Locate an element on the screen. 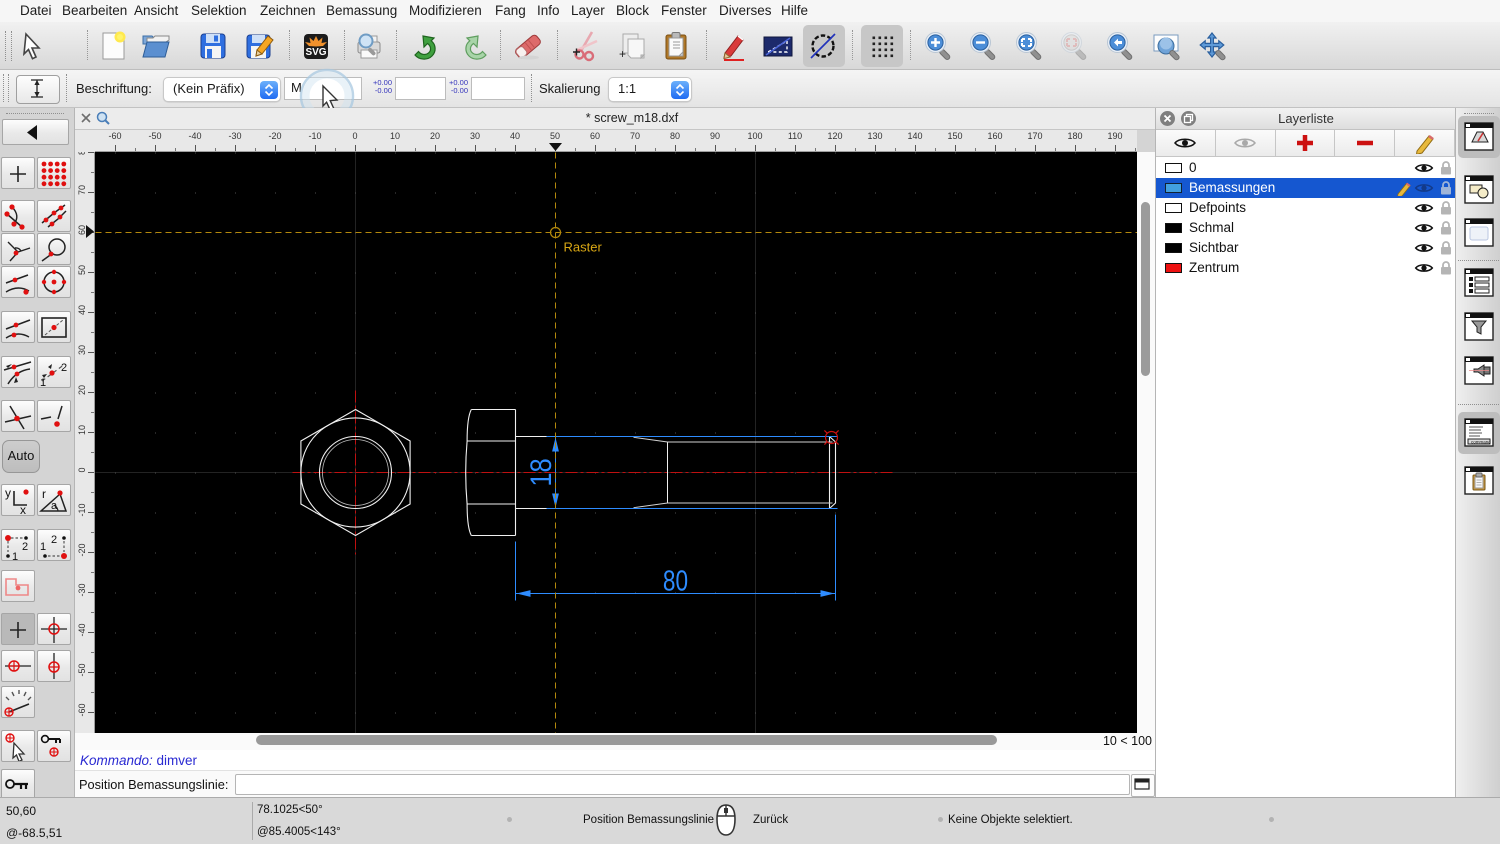 This screenshot has width=1500, height=844. svg-text: 18 is located at coordinates (540, 472).